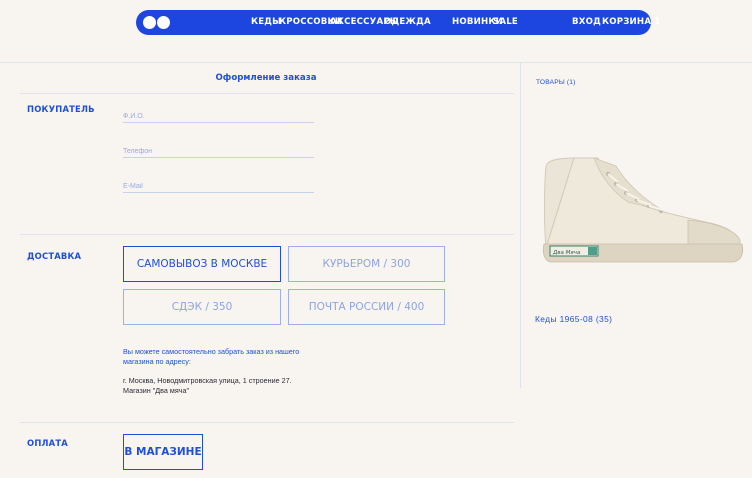 The image size is (752, 478). I want to click on nav-item-sale: SALE, so click(505, 22).